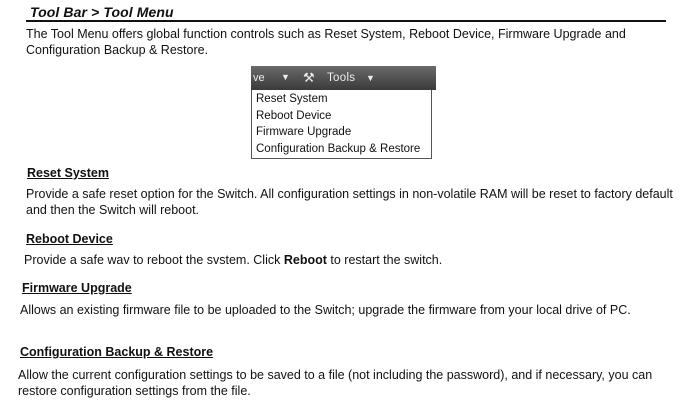  I want to click on reboot-keyword: Reboot, so click(305, 260).